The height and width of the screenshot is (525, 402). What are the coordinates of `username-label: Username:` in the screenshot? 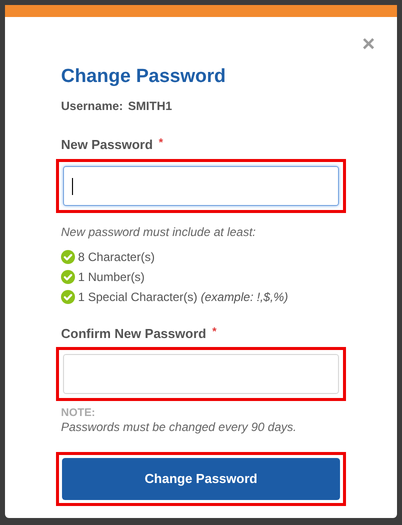 It's located at (92, 106).